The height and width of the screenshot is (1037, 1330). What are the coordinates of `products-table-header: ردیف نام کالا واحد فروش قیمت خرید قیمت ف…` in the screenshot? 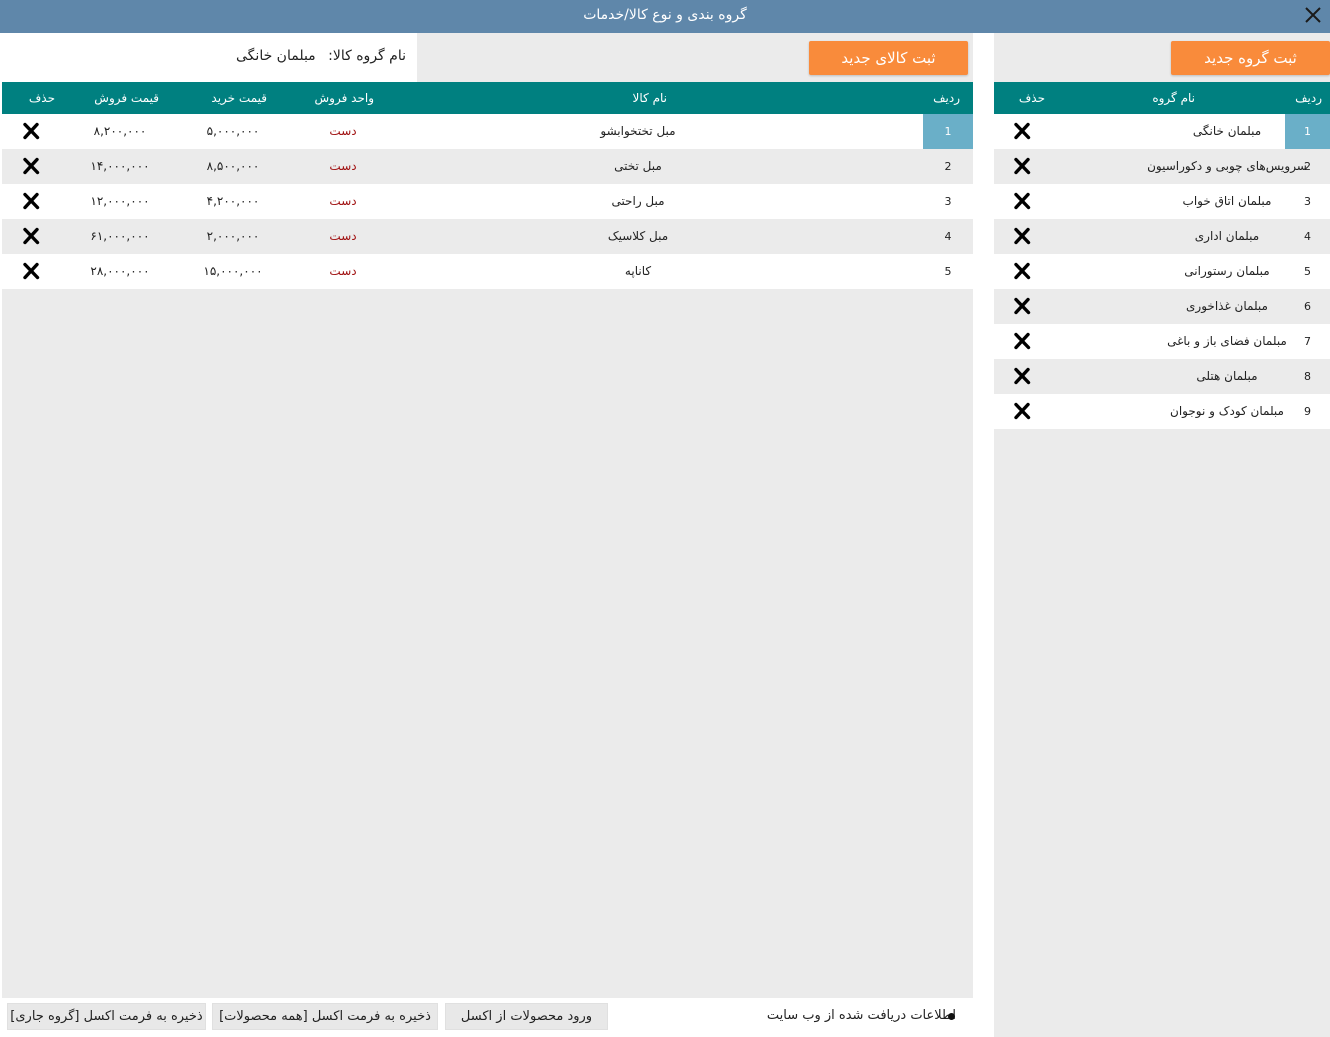 It's located at (487, 98).